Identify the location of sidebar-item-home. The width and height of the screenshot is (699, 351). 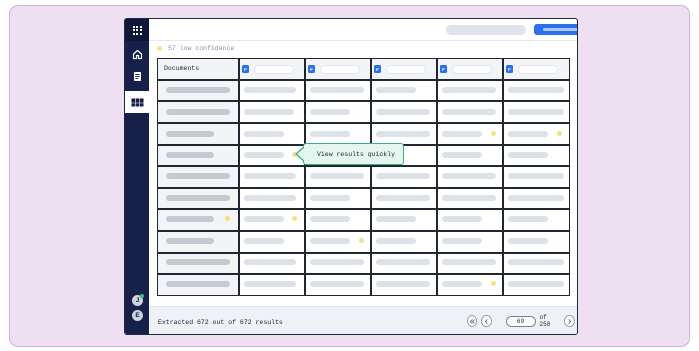
(137, 54).